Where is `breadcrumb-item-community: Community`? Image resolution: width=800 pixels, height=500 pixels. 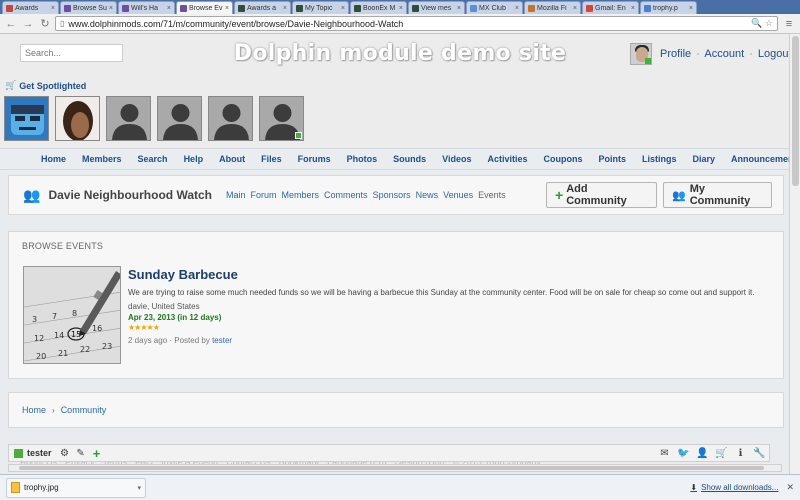 breadcrumb-item-community: Community is located at coordinates (84, 410).